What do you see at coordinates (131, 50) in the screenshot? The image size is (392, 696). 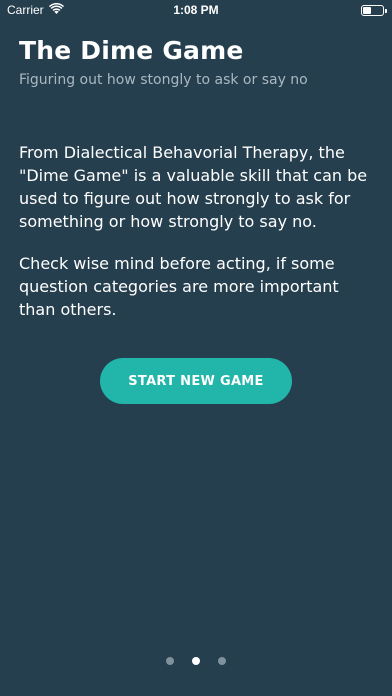 I see `page-title: The Dime Game` at bounding box center [131, 50].